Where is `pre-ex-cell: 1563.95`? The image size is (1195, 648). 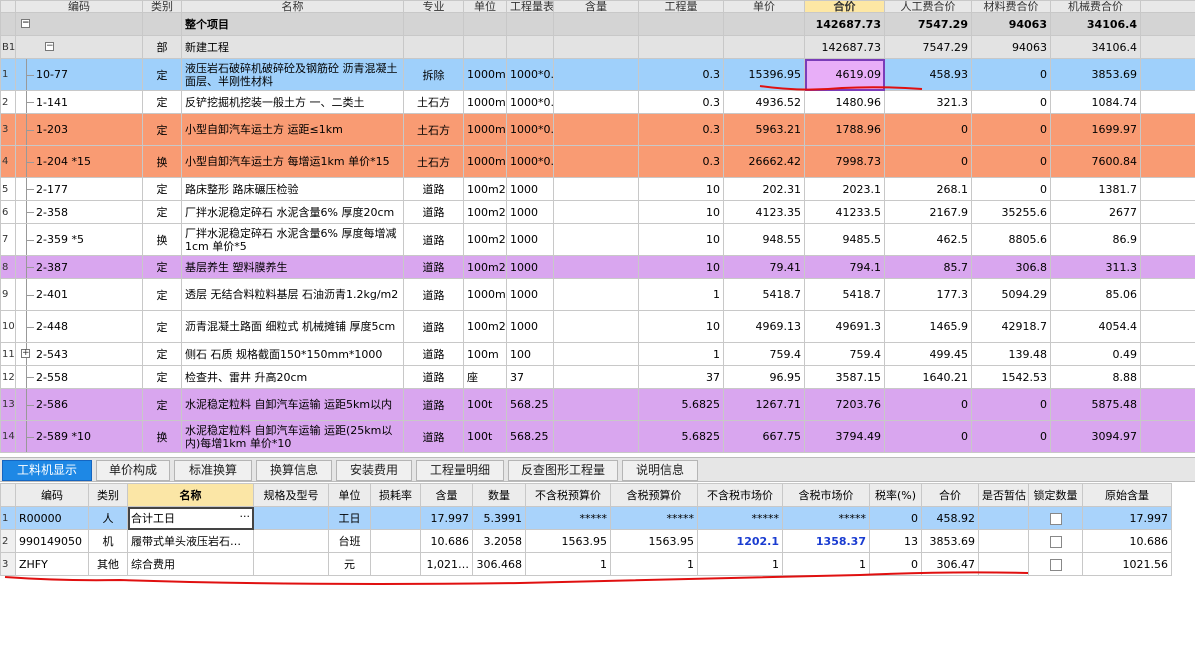 pre-ex-cell: 1563.95 is located at coordinates (568, 541).